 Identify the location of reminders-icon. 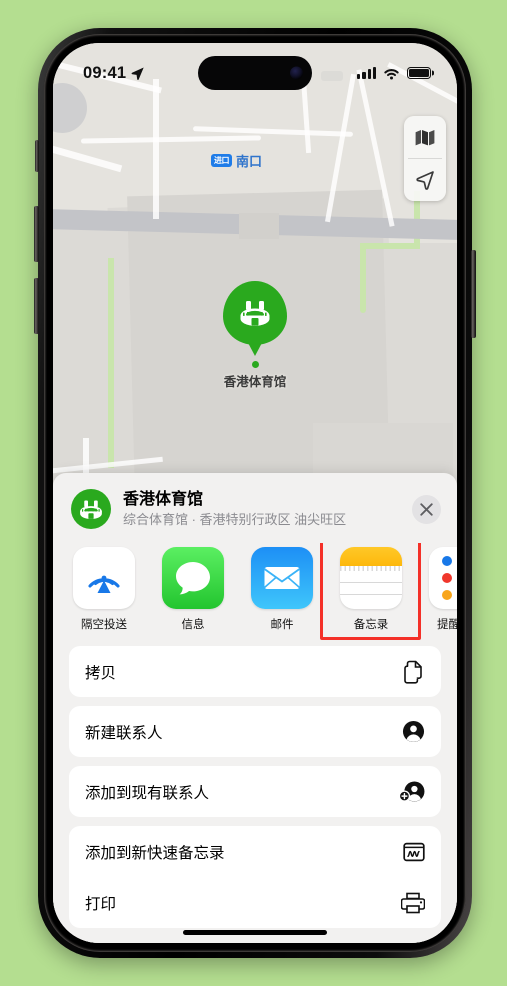
(443, 578).